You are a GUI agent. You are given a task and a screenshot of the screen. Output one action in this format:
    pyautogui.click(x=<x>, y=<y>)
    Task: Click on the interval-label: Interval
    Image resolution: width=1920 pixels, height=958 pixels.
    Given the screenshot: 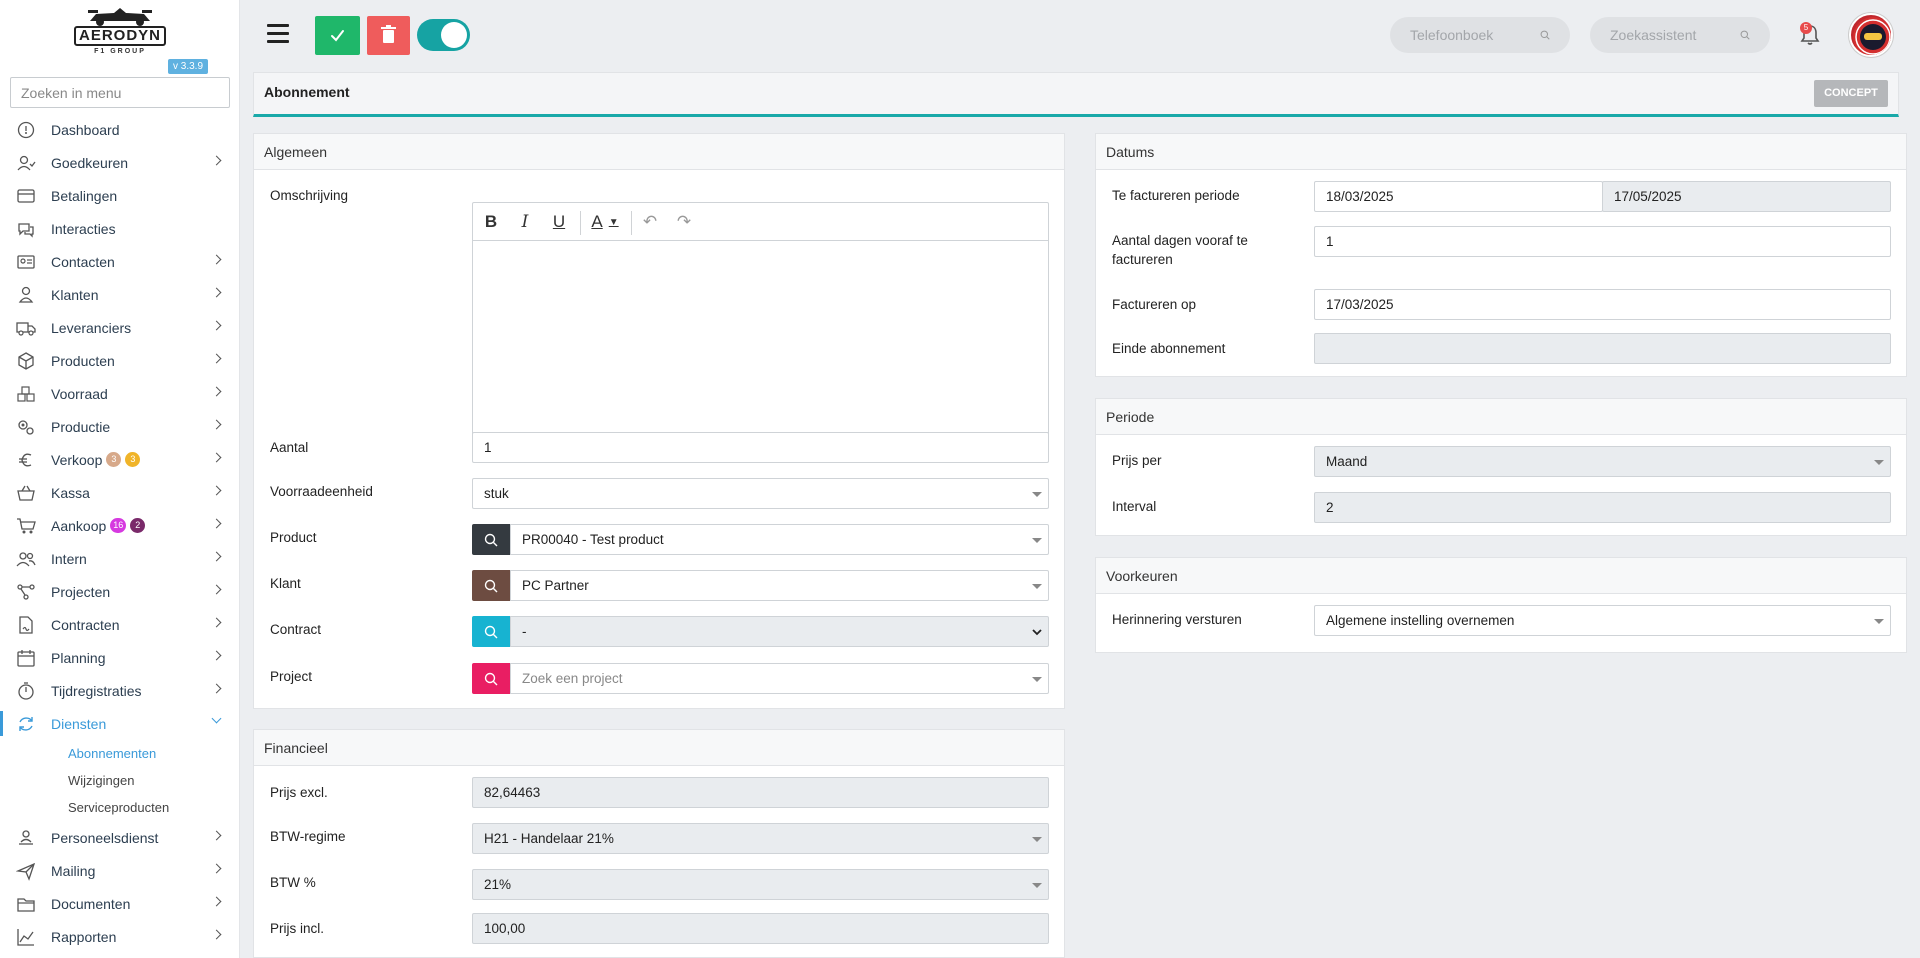 What is the action you would take?
    pyautogui.click(x=1134, y=506)
    